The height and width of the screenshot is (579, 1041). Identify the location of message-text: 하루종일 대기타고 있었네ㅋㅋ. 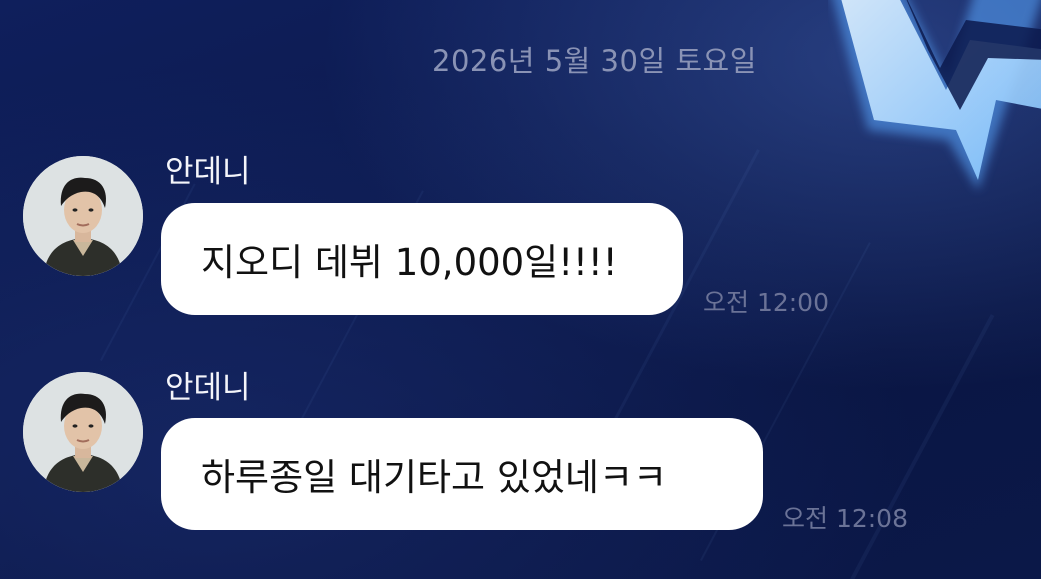
(434, 477).